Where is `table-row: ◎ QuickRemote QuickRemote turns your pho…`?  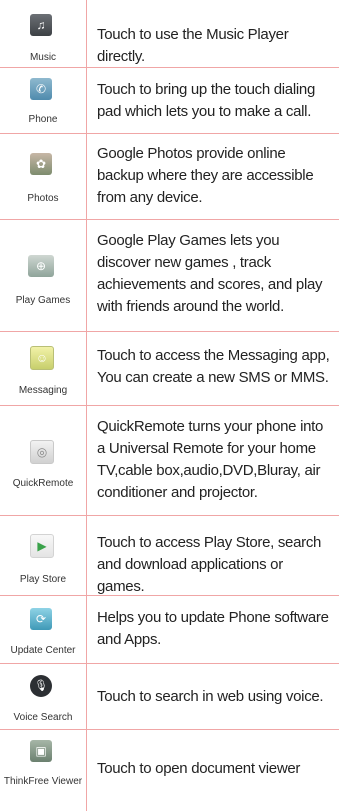
table-row: ◎ QuickRemote QuickRemote turns your pho… is located at coordinates (169, 461).